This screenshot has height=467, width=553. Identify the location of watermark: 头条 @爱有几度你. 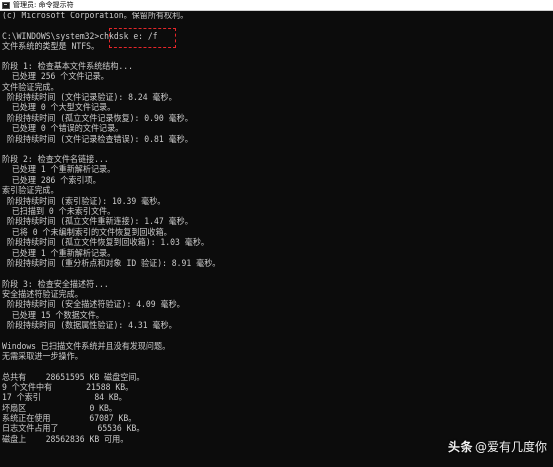
(497, 446).